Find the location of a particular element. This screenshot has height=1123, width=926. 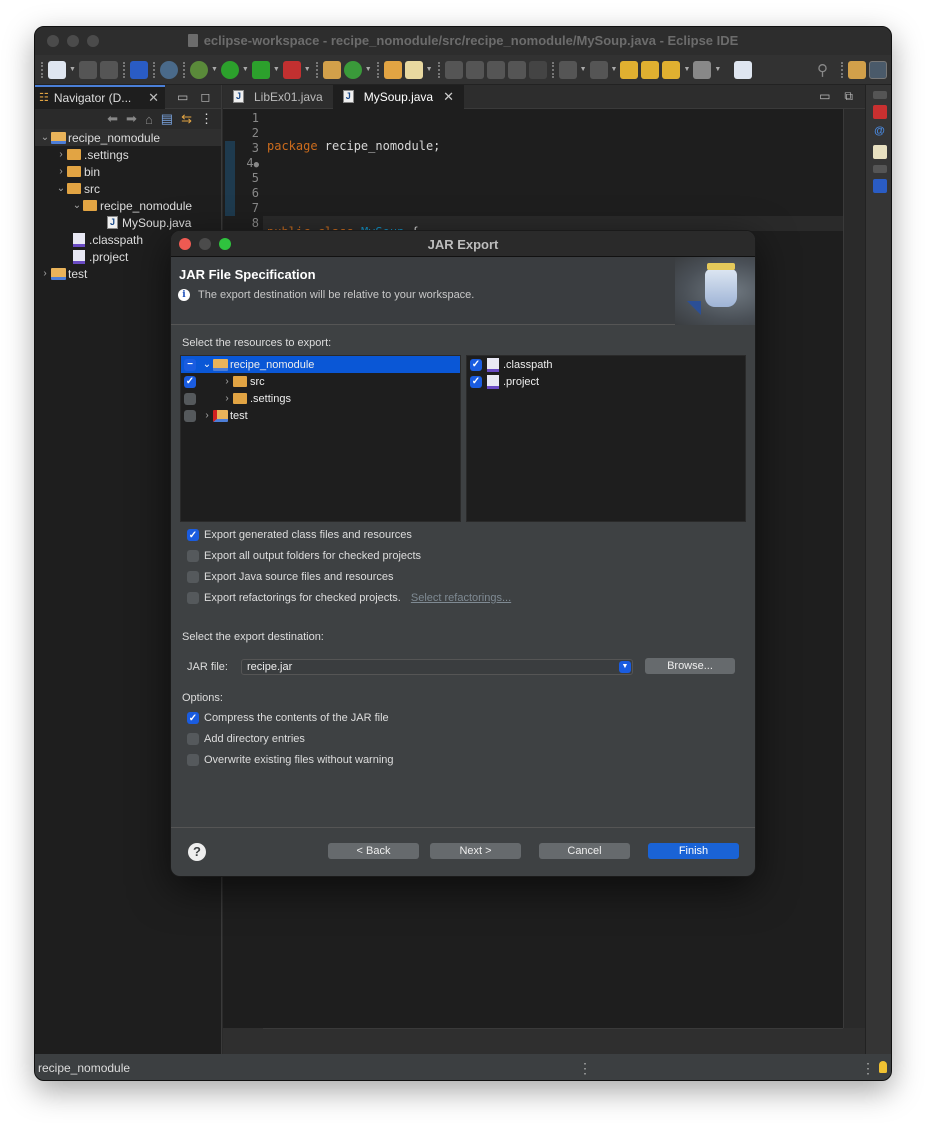

tree-item: − ⌄ recipe_nomodule is located at coordinates (320, 364).